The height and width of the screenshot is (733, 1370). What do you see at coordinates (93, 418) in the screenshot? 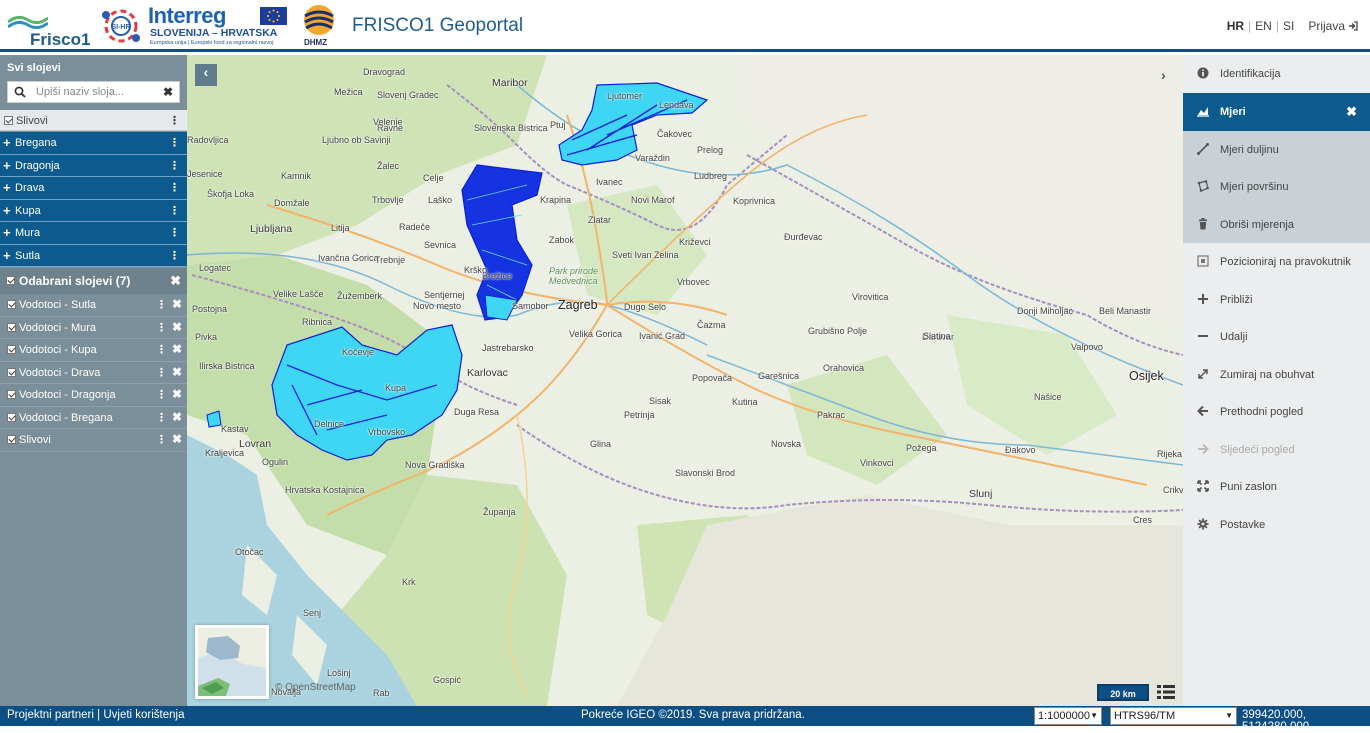
I see `selected-layer-row: Vodotoci - Bregana ⋮ ✖` at bounding box center [93, 418].